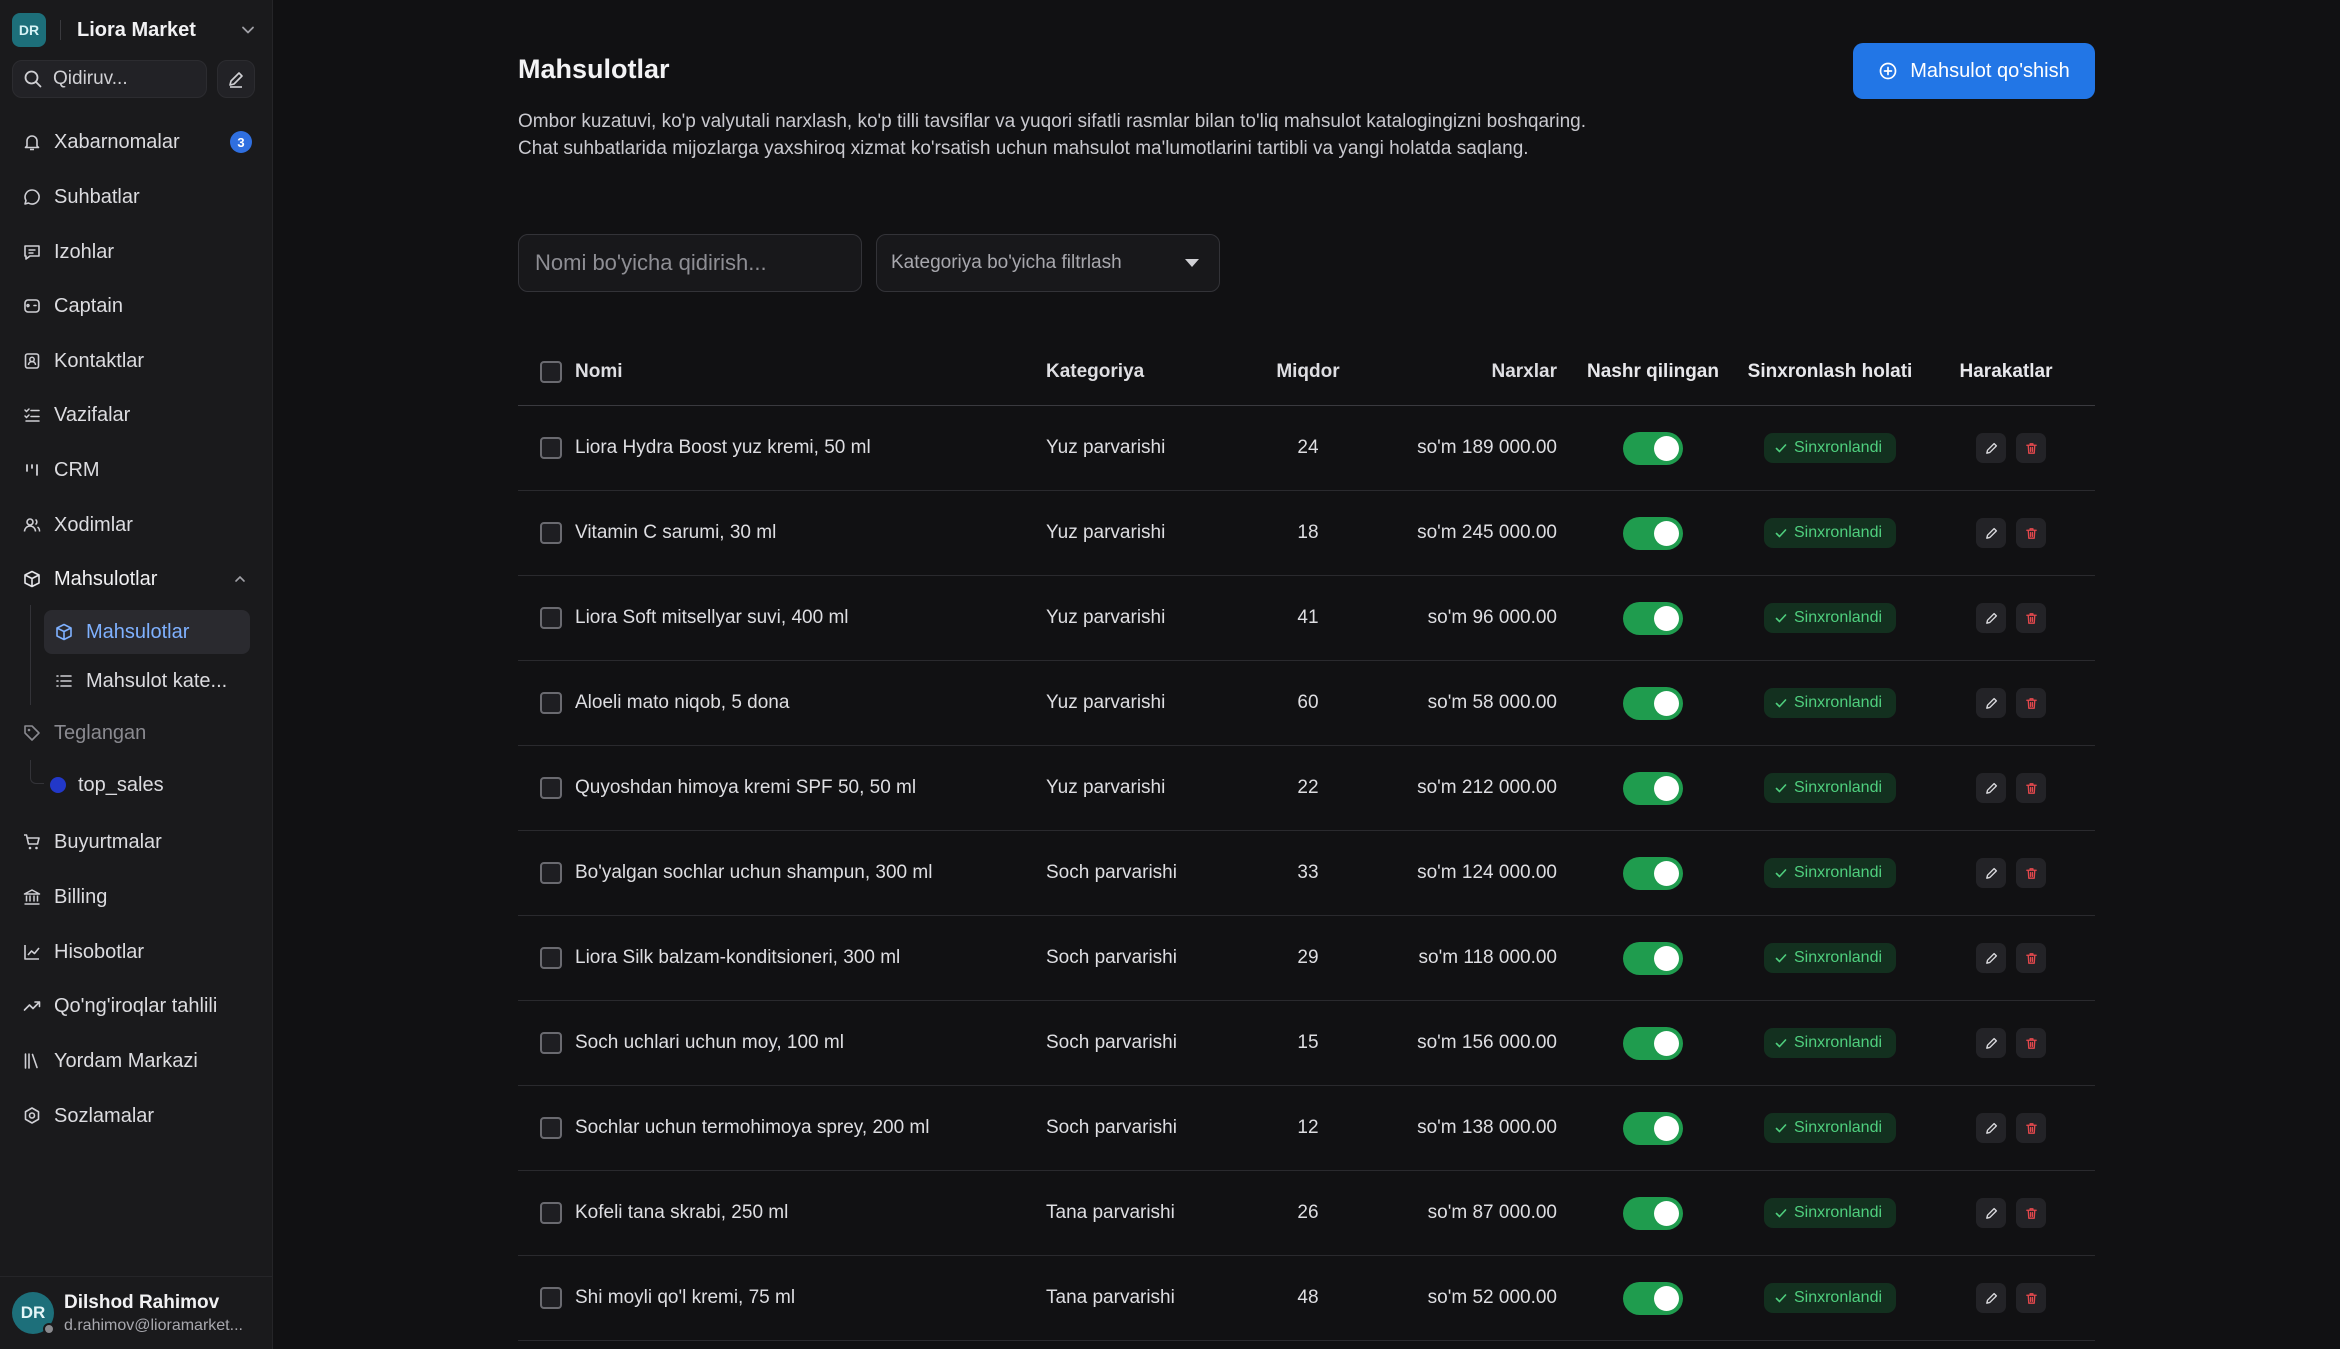 This screenshot has height=1349, width=2340. What do you see at coordinates (1308, 447) in the screenshot?
I see `product-quantity: 24` at bounding box center [1308, 447].